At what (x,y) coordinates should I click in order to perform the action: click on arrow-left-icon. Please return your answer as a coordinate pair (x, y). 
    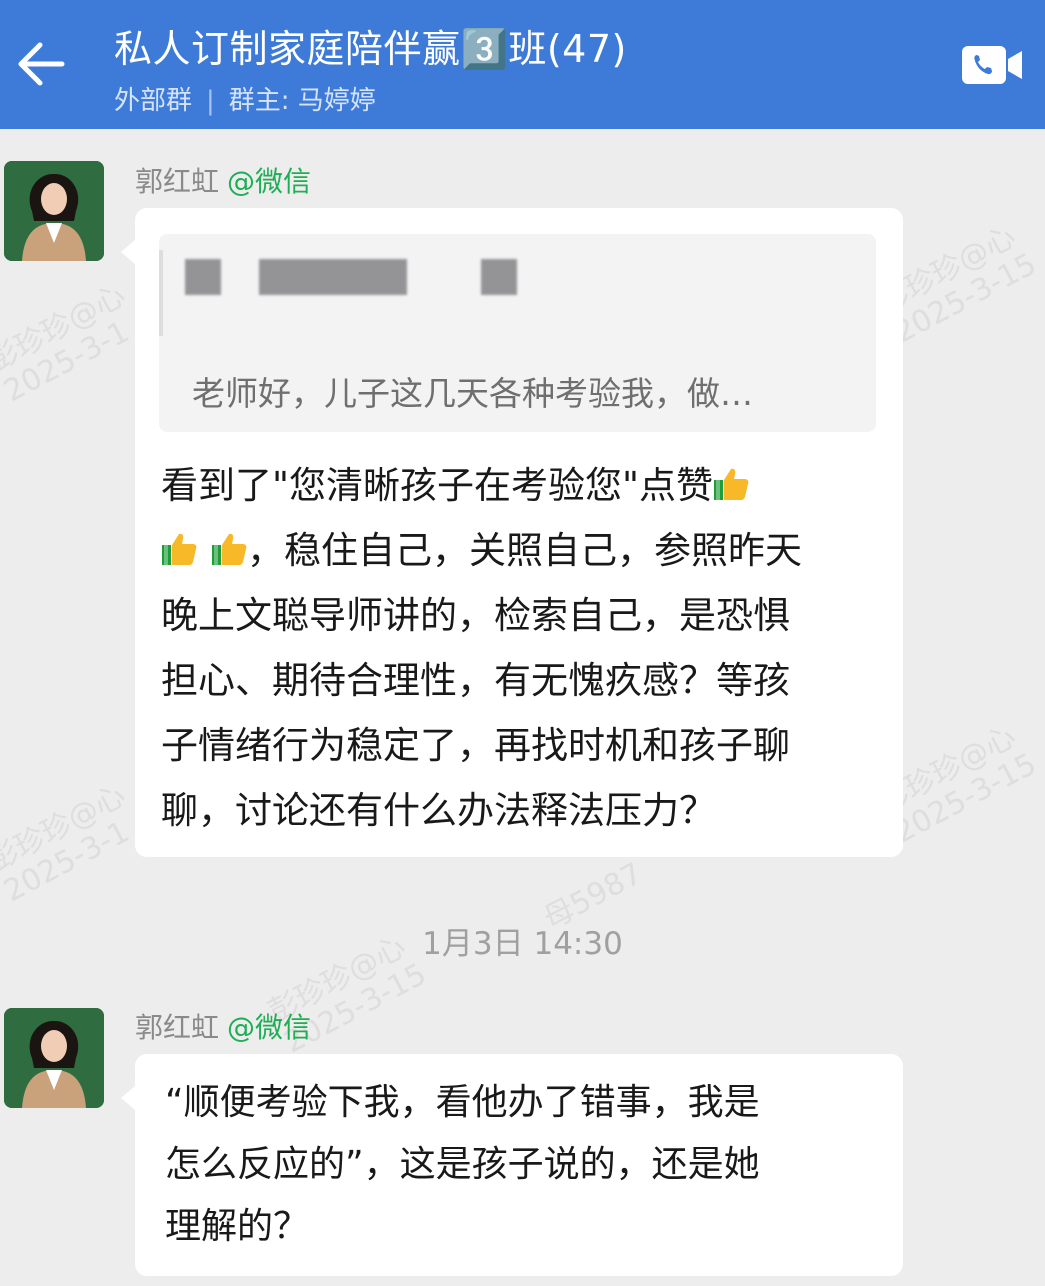
    Looking at the image, I should click on (41, 64).